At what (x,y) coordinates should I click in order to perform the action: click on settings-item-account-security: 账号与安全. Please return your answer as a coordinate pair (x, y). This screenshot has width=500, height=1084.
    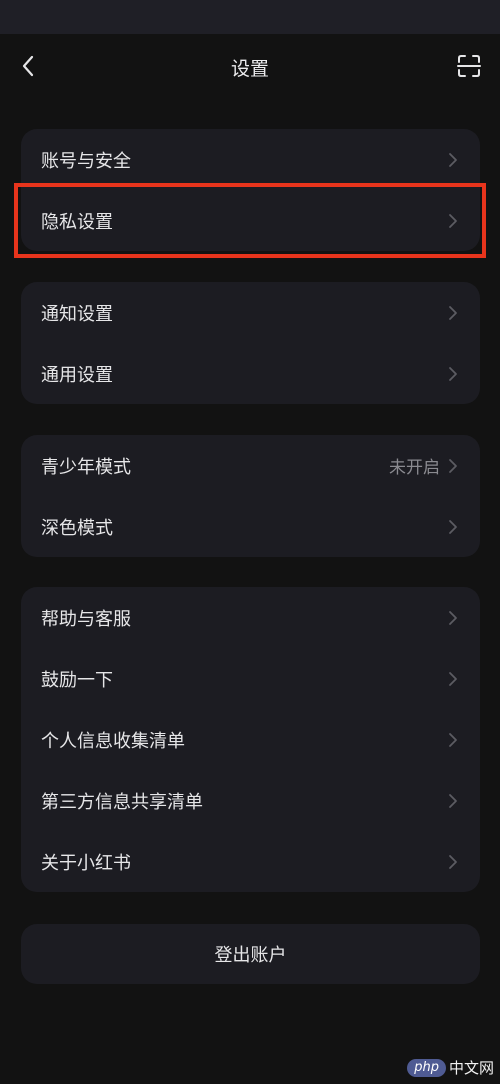
    Looking at the image, I should click on (250, 159).